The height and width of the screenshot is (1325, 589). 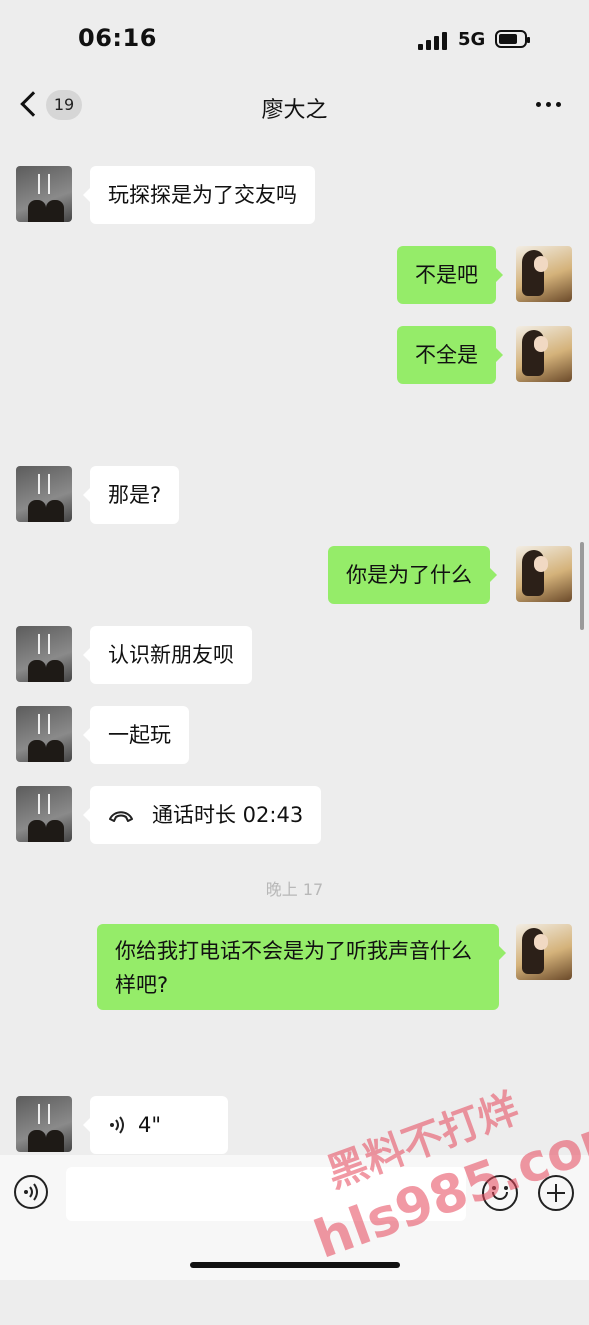 What do you see at coordinates (550, 104) in the screenshot?
I see `more-icon` at bounding box center [550, 104].